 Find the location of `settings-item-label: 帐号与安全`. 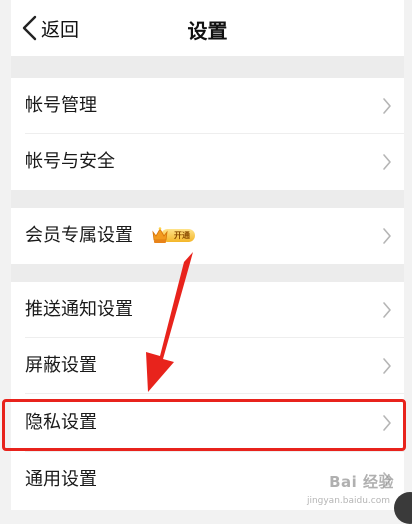

settings-item-label: 帐号与安全 is located at coordinates (70, 161).